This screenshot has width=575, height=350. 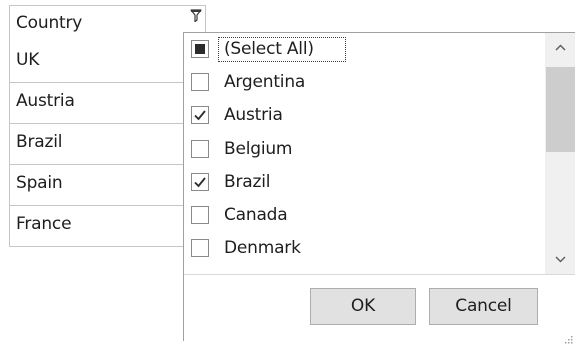 I want to click on list-item: Austria, so click(x=364, y=116).